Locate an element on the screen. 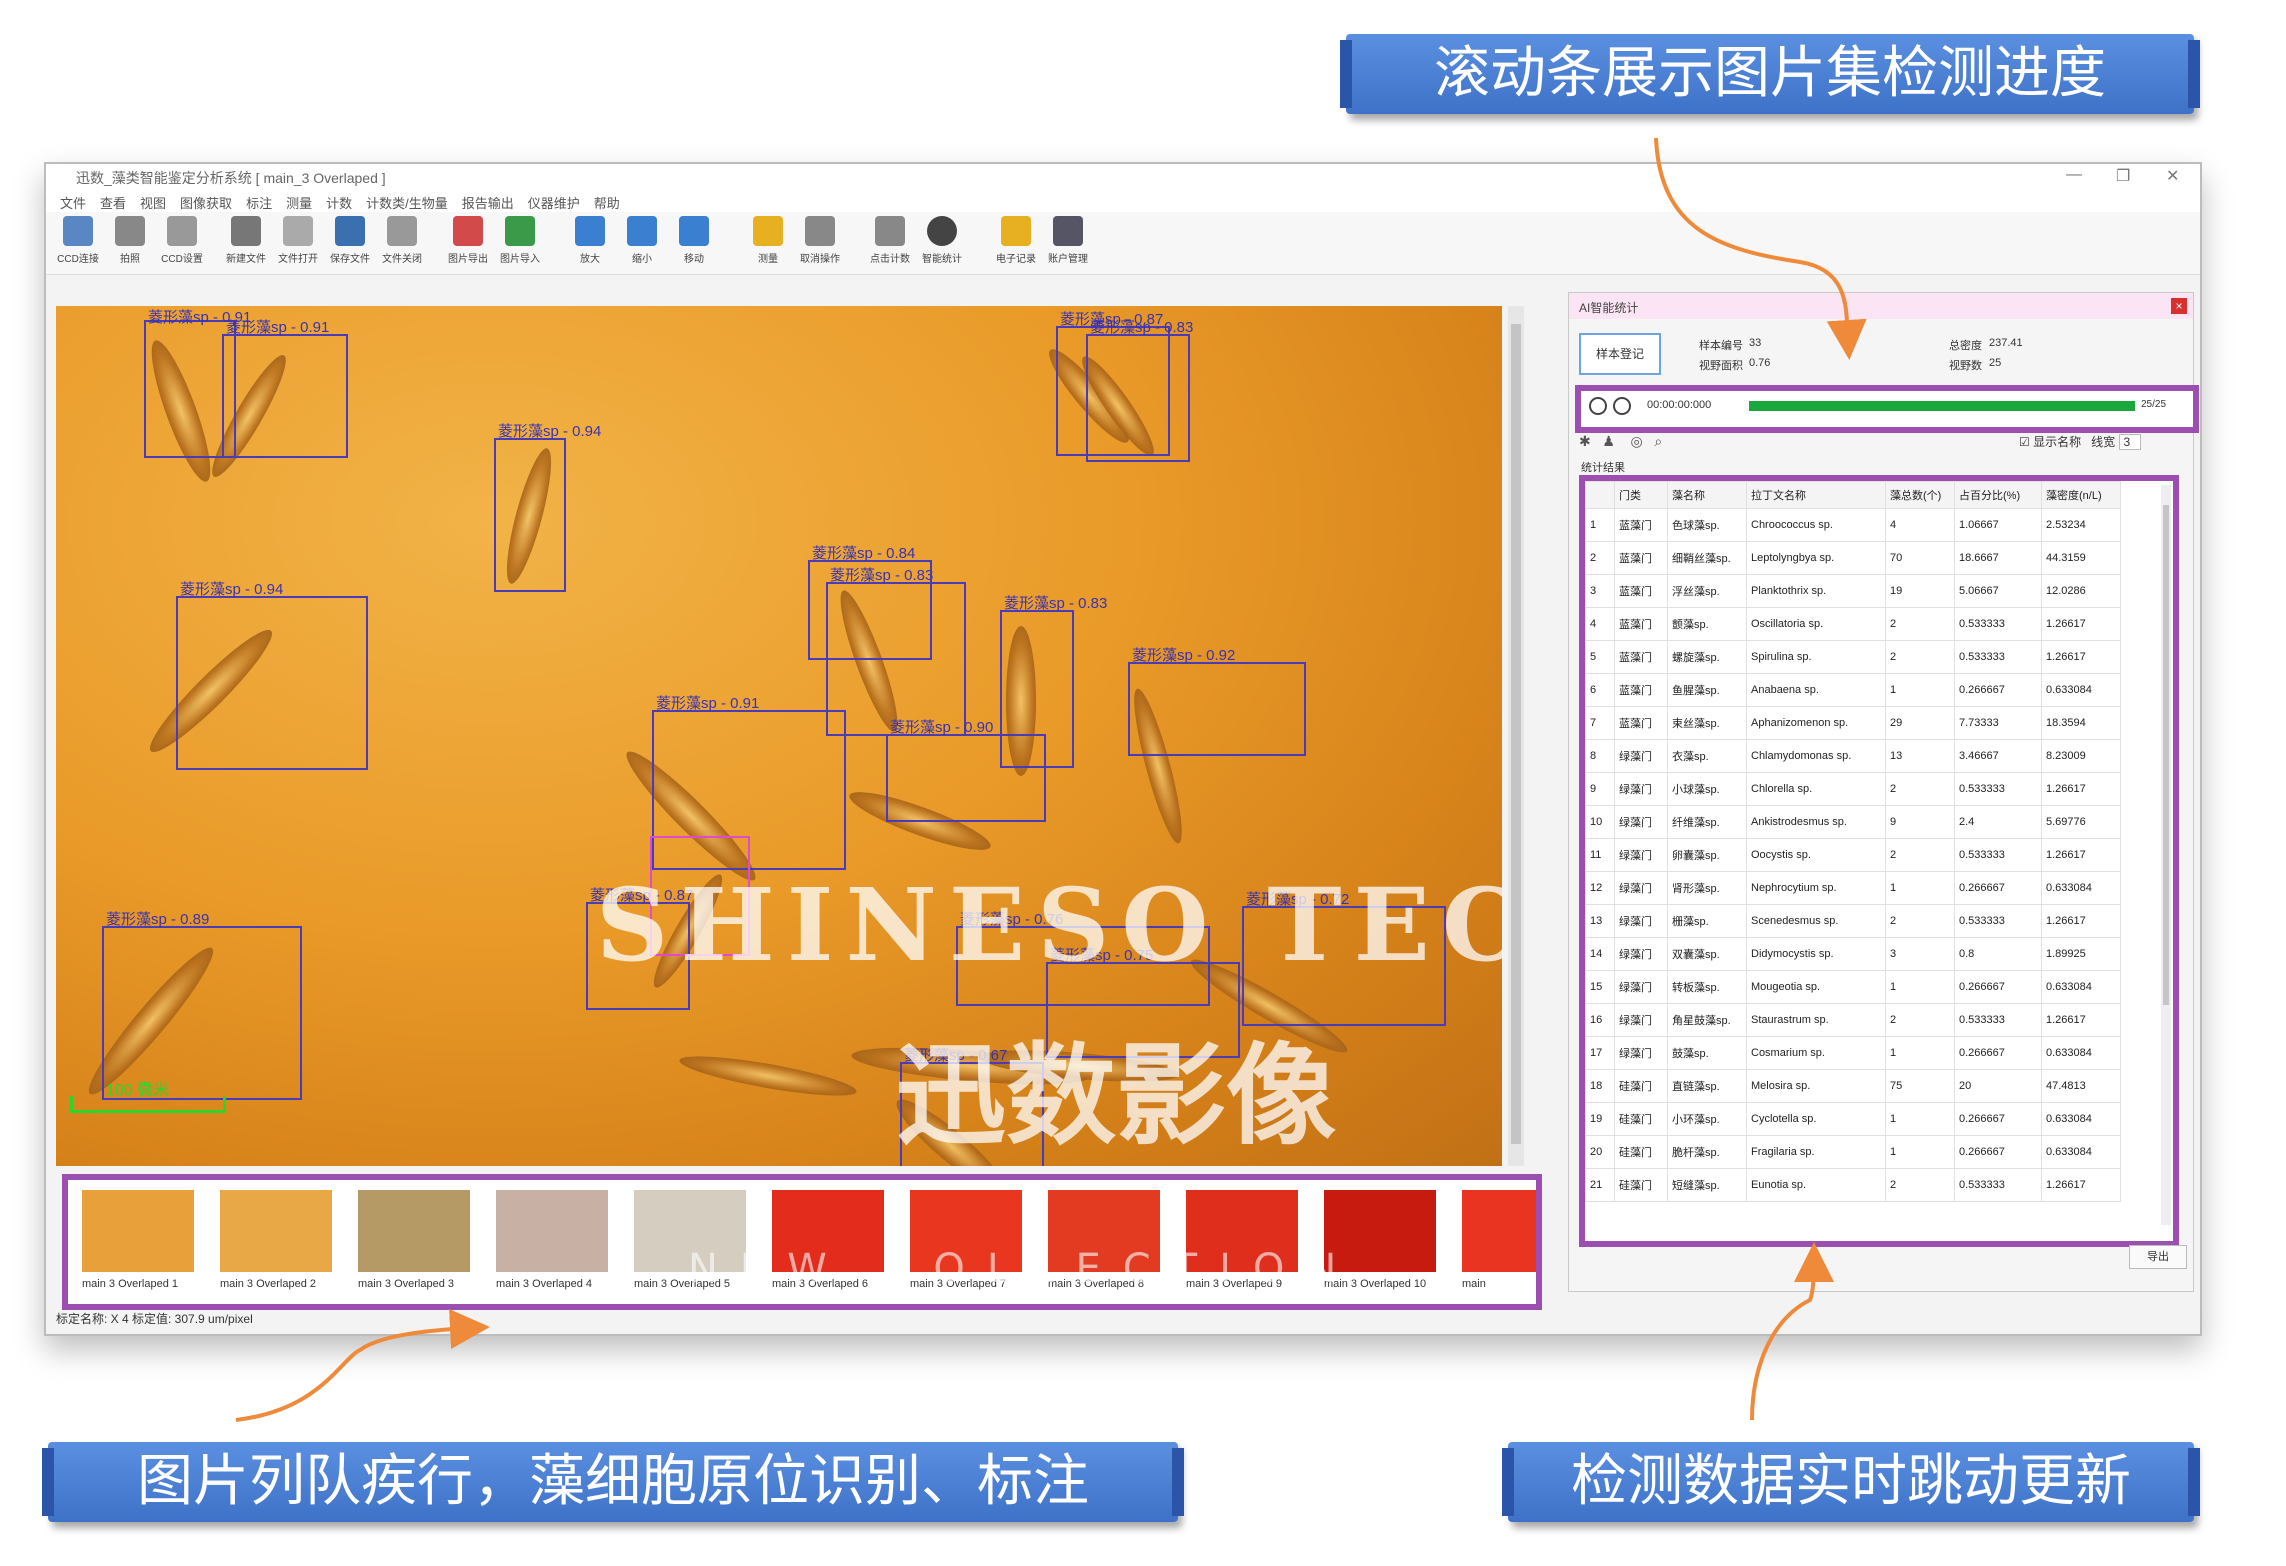 This screenshot has height=1566, width=2286. arrow-to-table is located at coordinates (1792, 1331).